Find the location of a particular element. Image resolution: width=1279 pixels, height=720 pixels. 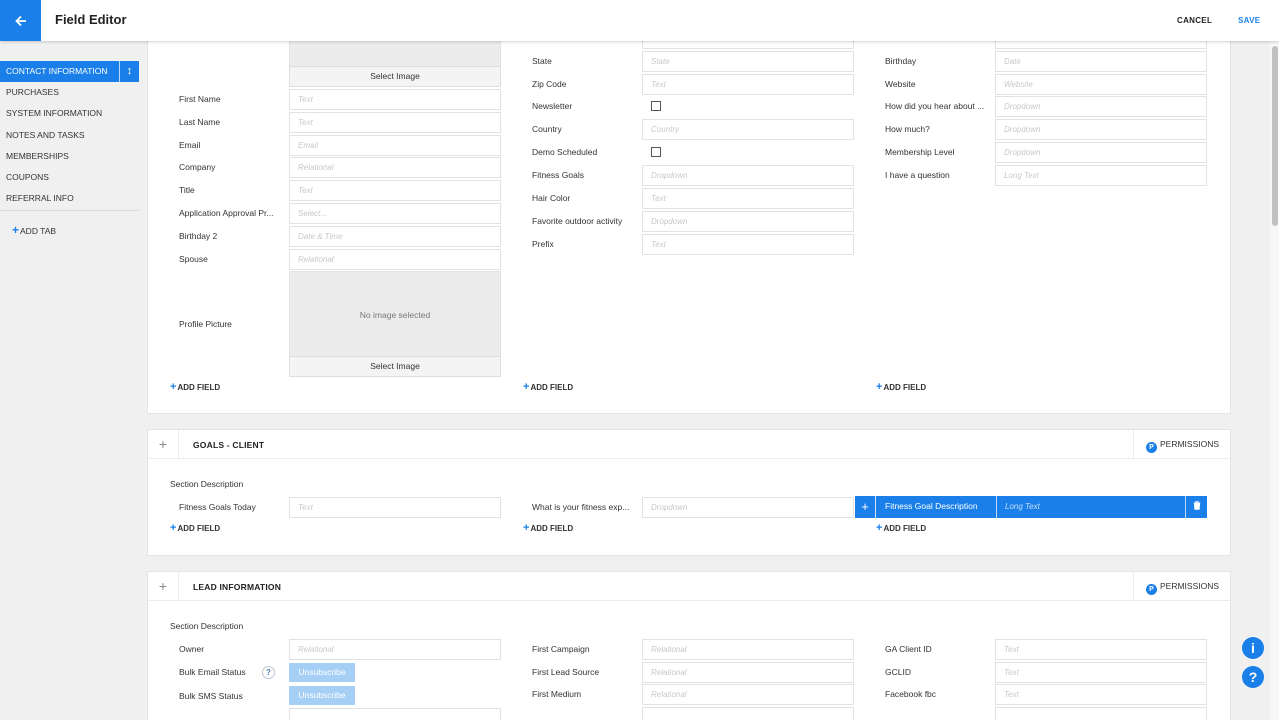

hair-color-field: Text is located at coordinates (748, 198).